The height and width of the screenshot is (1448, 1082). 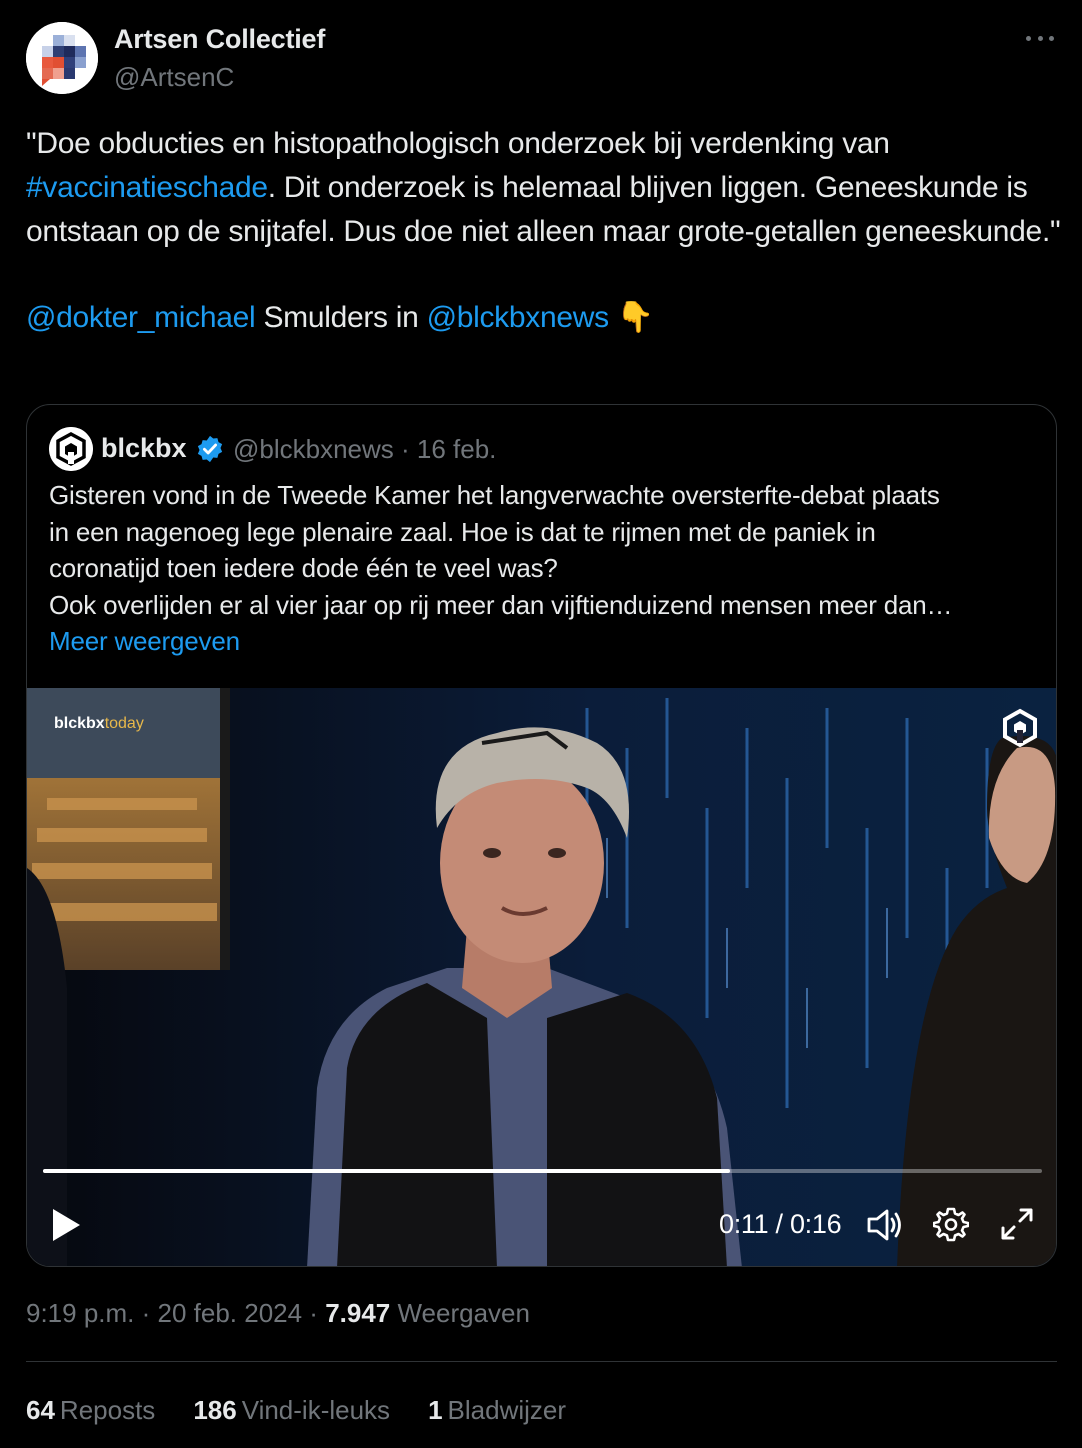 I want to click on reposts-label: Reposts, so click(x=107, y=1410).